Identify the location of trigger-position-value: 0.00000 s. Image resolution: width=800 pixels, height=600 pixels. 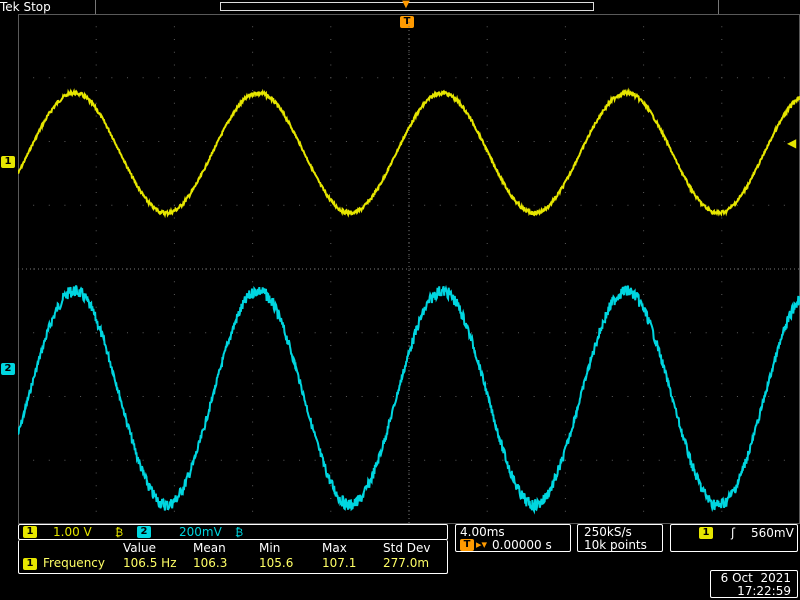
(522, 545).